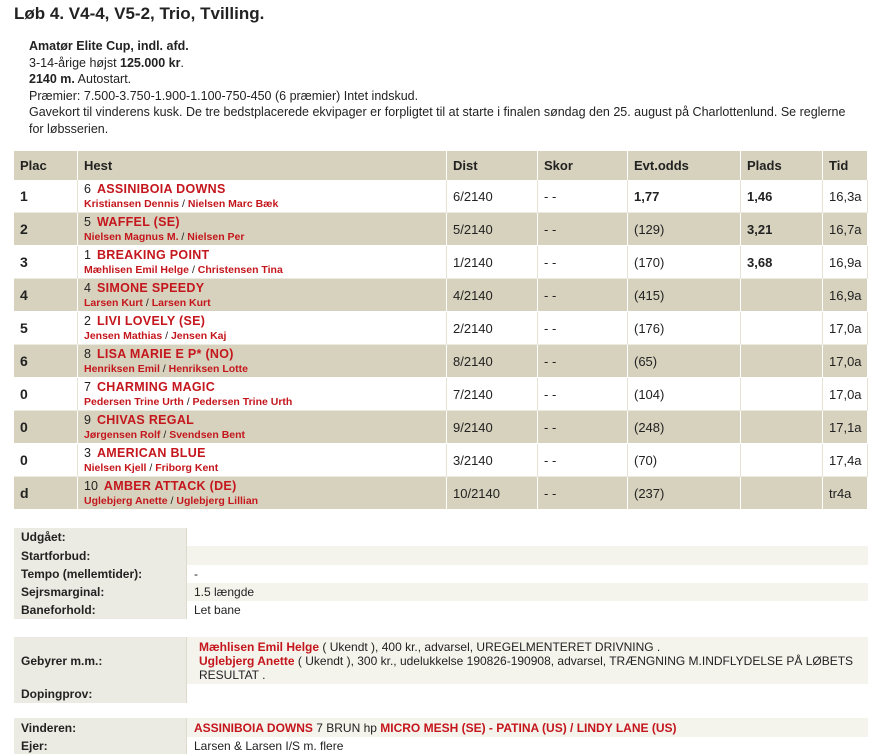  What do you see at coordinates (233, 204) in the screenshot?
I see `trainer-link: Nielsen Marc Bæk` at bounding box center [233, 204].